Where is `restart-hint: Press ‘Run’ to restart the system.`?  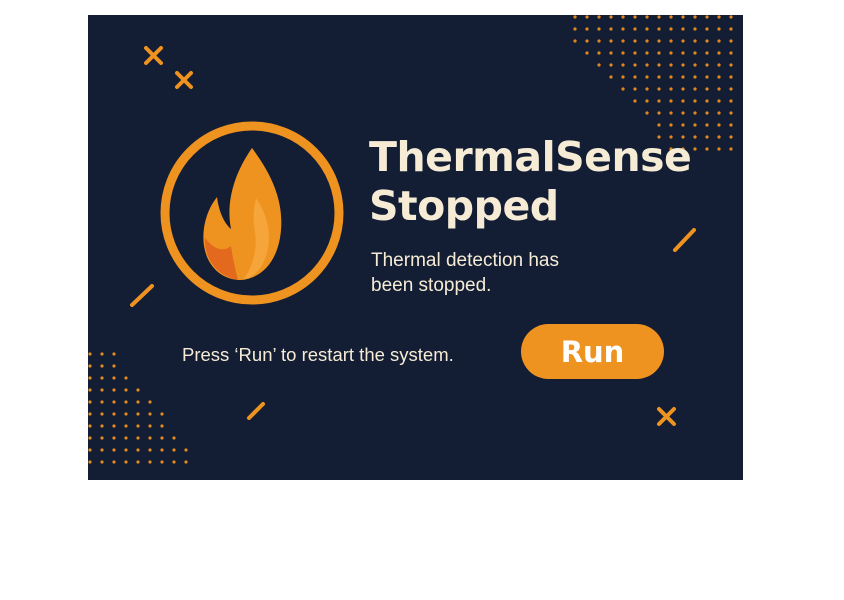
restart-hint: Press ‘Run’ to restart the system. is located at coordinates (318, 354).